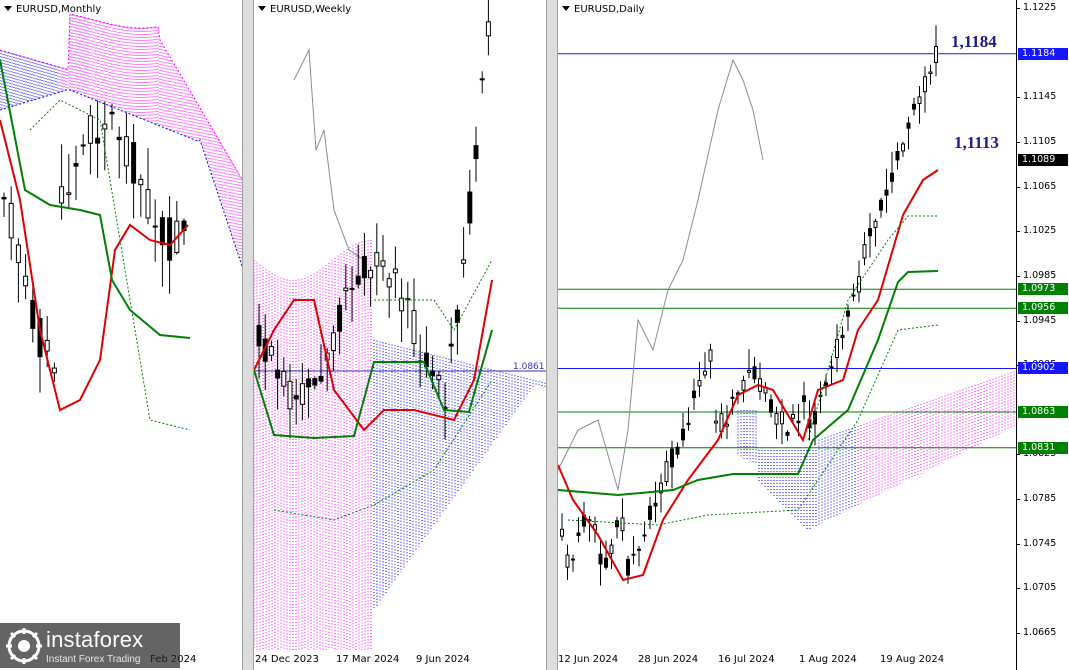 This screenshot has width=1069, height=670. What do you see at coordinates (1040, 632) in the screenshot?
I see `price-tick-label: 1.0665` at bounding box center [1040, 632].